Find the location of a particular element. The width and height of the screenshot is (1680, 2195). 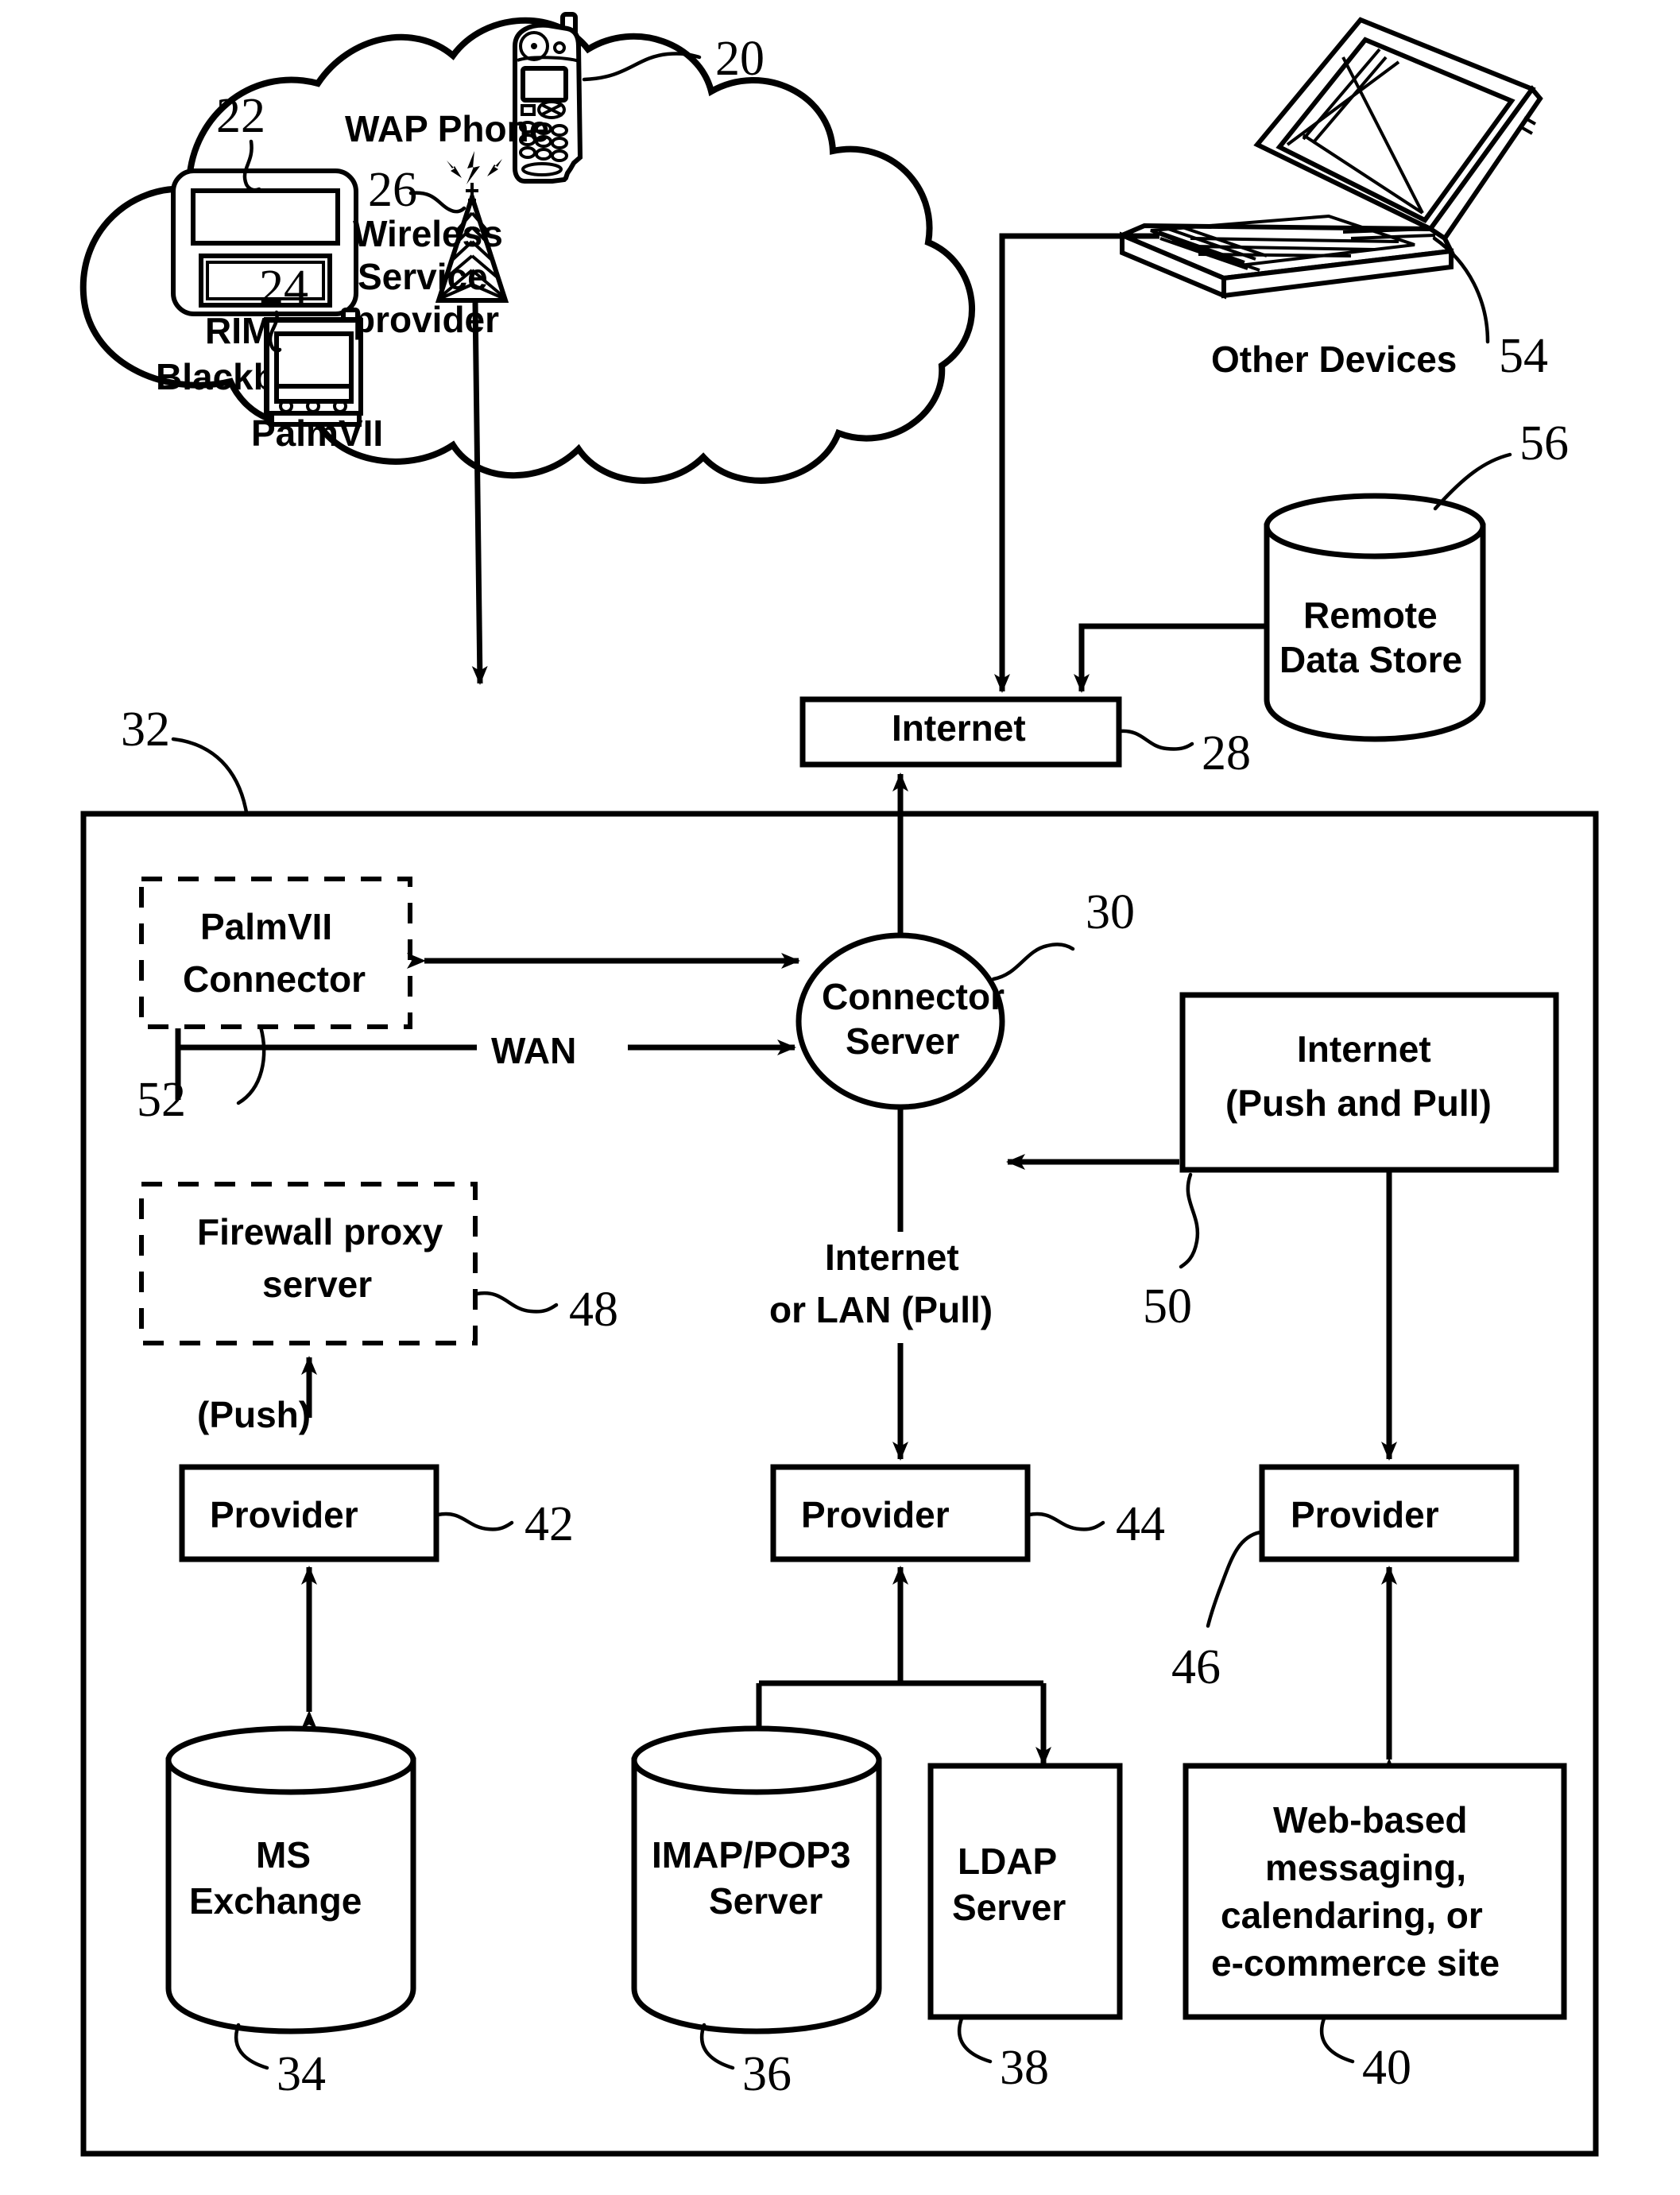

other-devices-label: Other Devices is located at coordinates (1334, 359).